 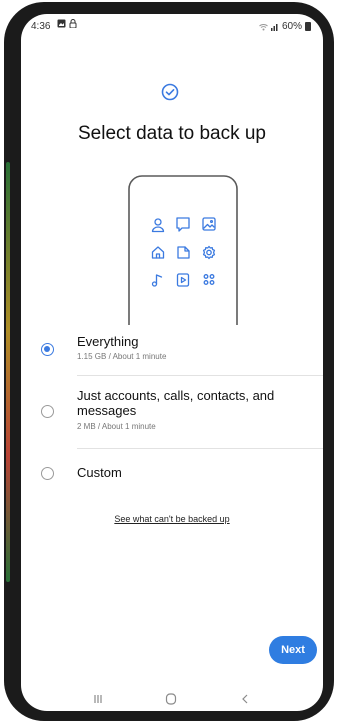 I want to click on battery-icon, so click(x=308, y=26).